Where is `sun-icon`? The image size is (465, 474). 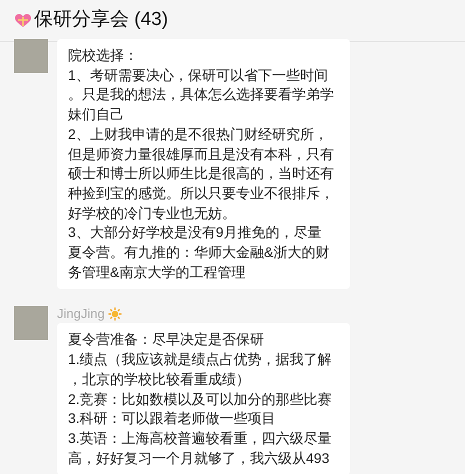
sun-icon is located at coordinates (115, 313).